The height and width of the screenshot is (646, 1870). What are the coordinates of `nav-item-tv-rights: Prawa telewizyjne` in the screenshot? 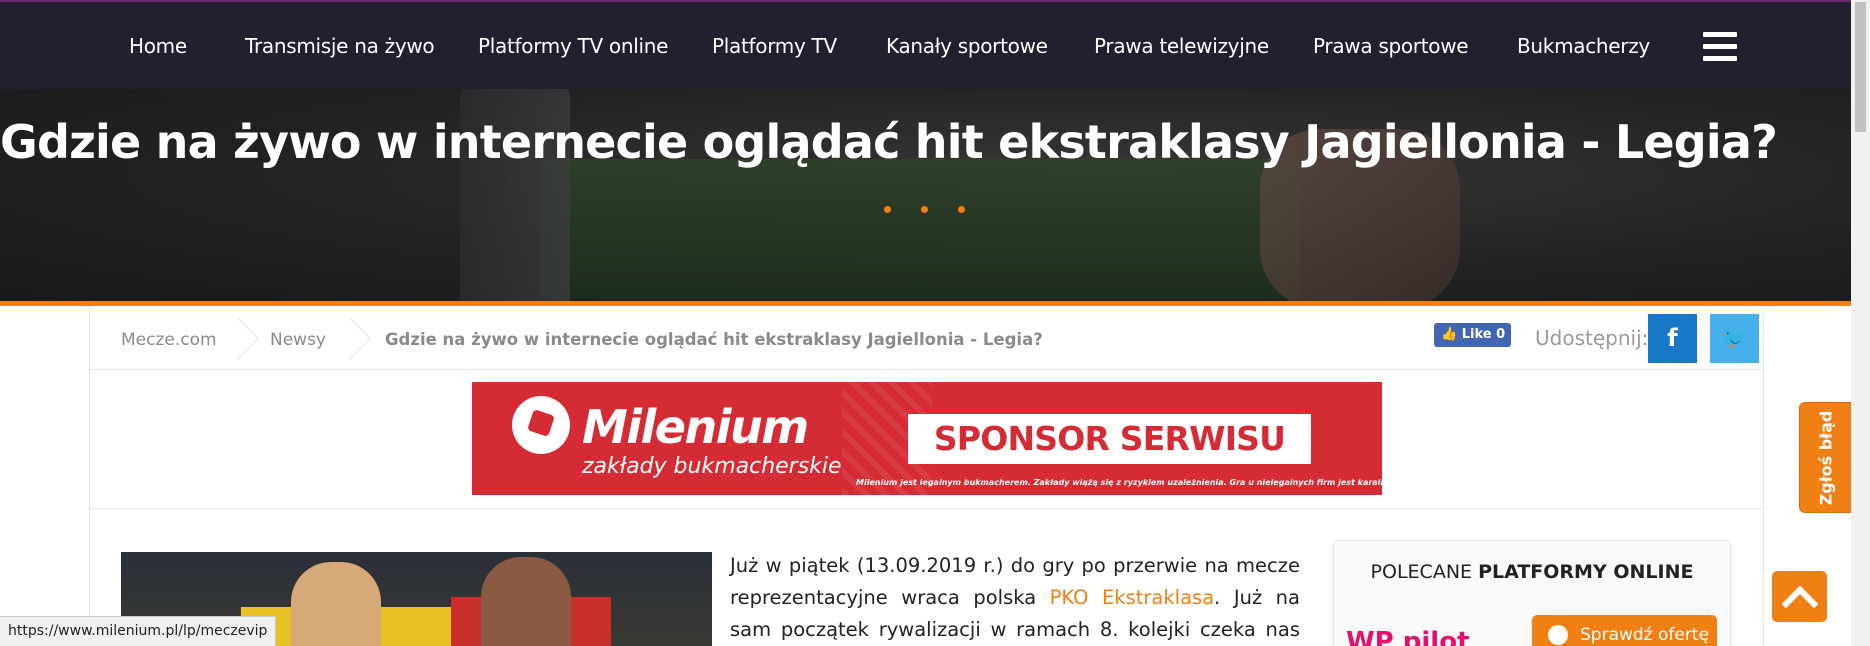 It's located at (1181, 46).